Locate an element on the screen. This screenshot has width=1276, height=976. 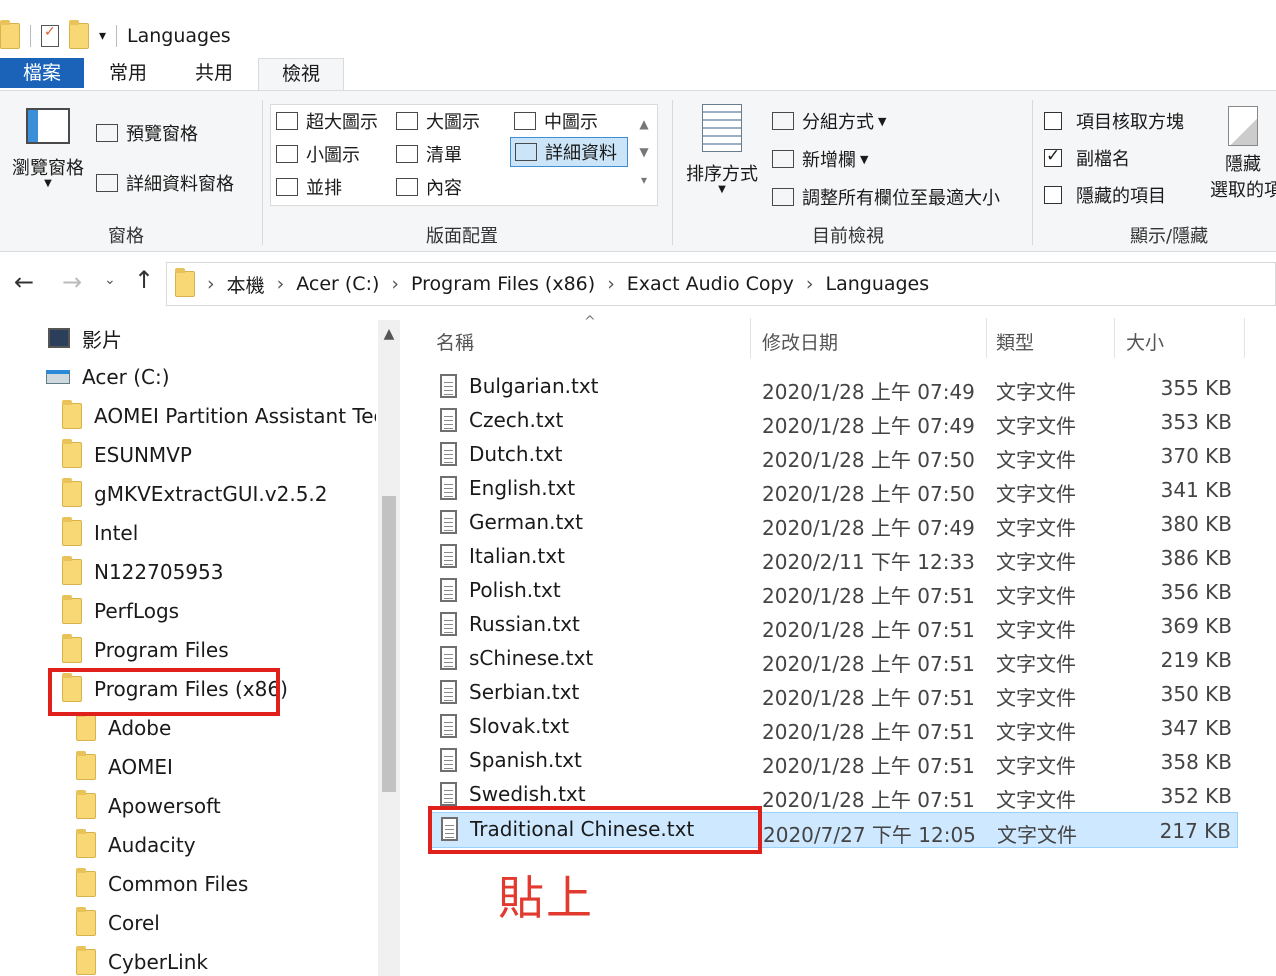
file-row: Serbian.txt 2020/1/28 上午 07:51 文字文件 350 KB is located at coordinates (834, 693).